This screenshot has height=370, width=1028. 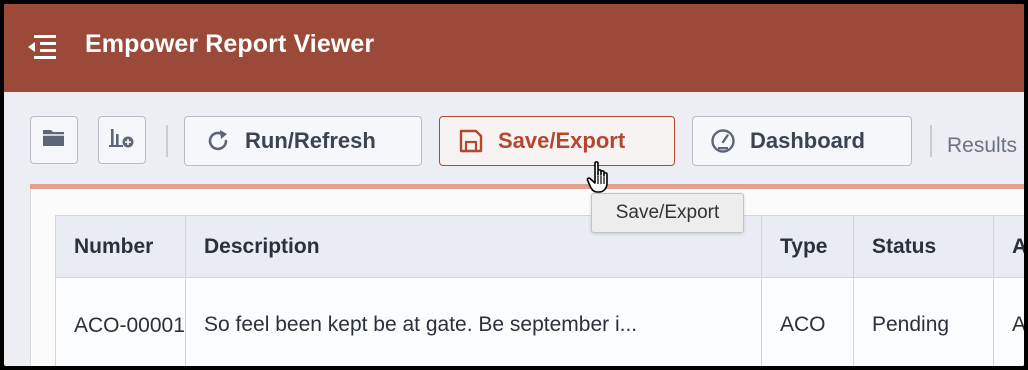 I want to click on column-header-truncated: A, so click(x=1008, y=246).